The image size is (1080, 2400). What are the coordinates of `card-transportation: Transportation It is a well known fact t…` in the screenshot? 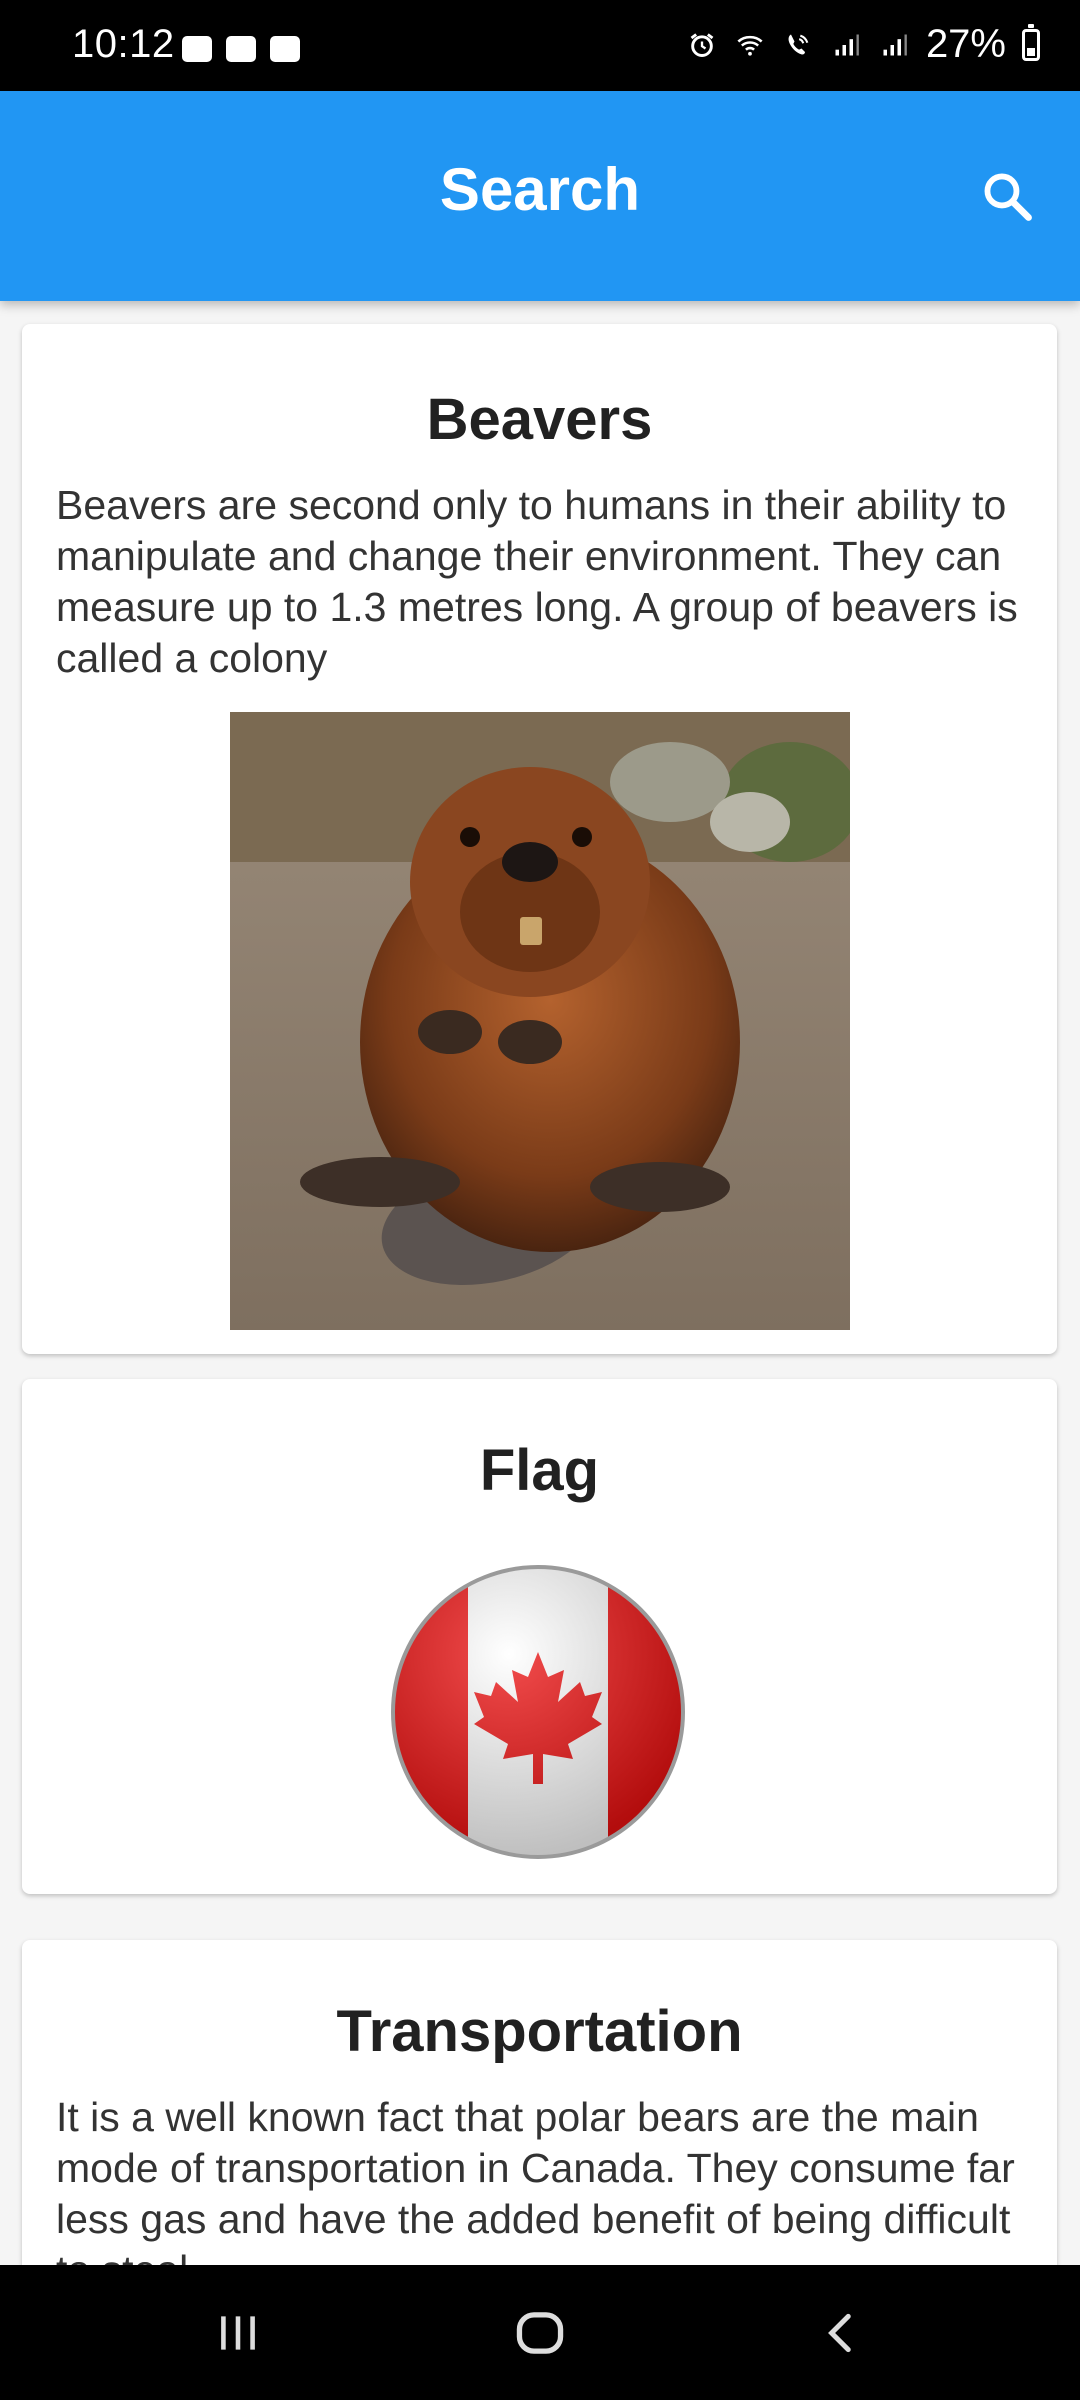 It's located at (539, 2102).